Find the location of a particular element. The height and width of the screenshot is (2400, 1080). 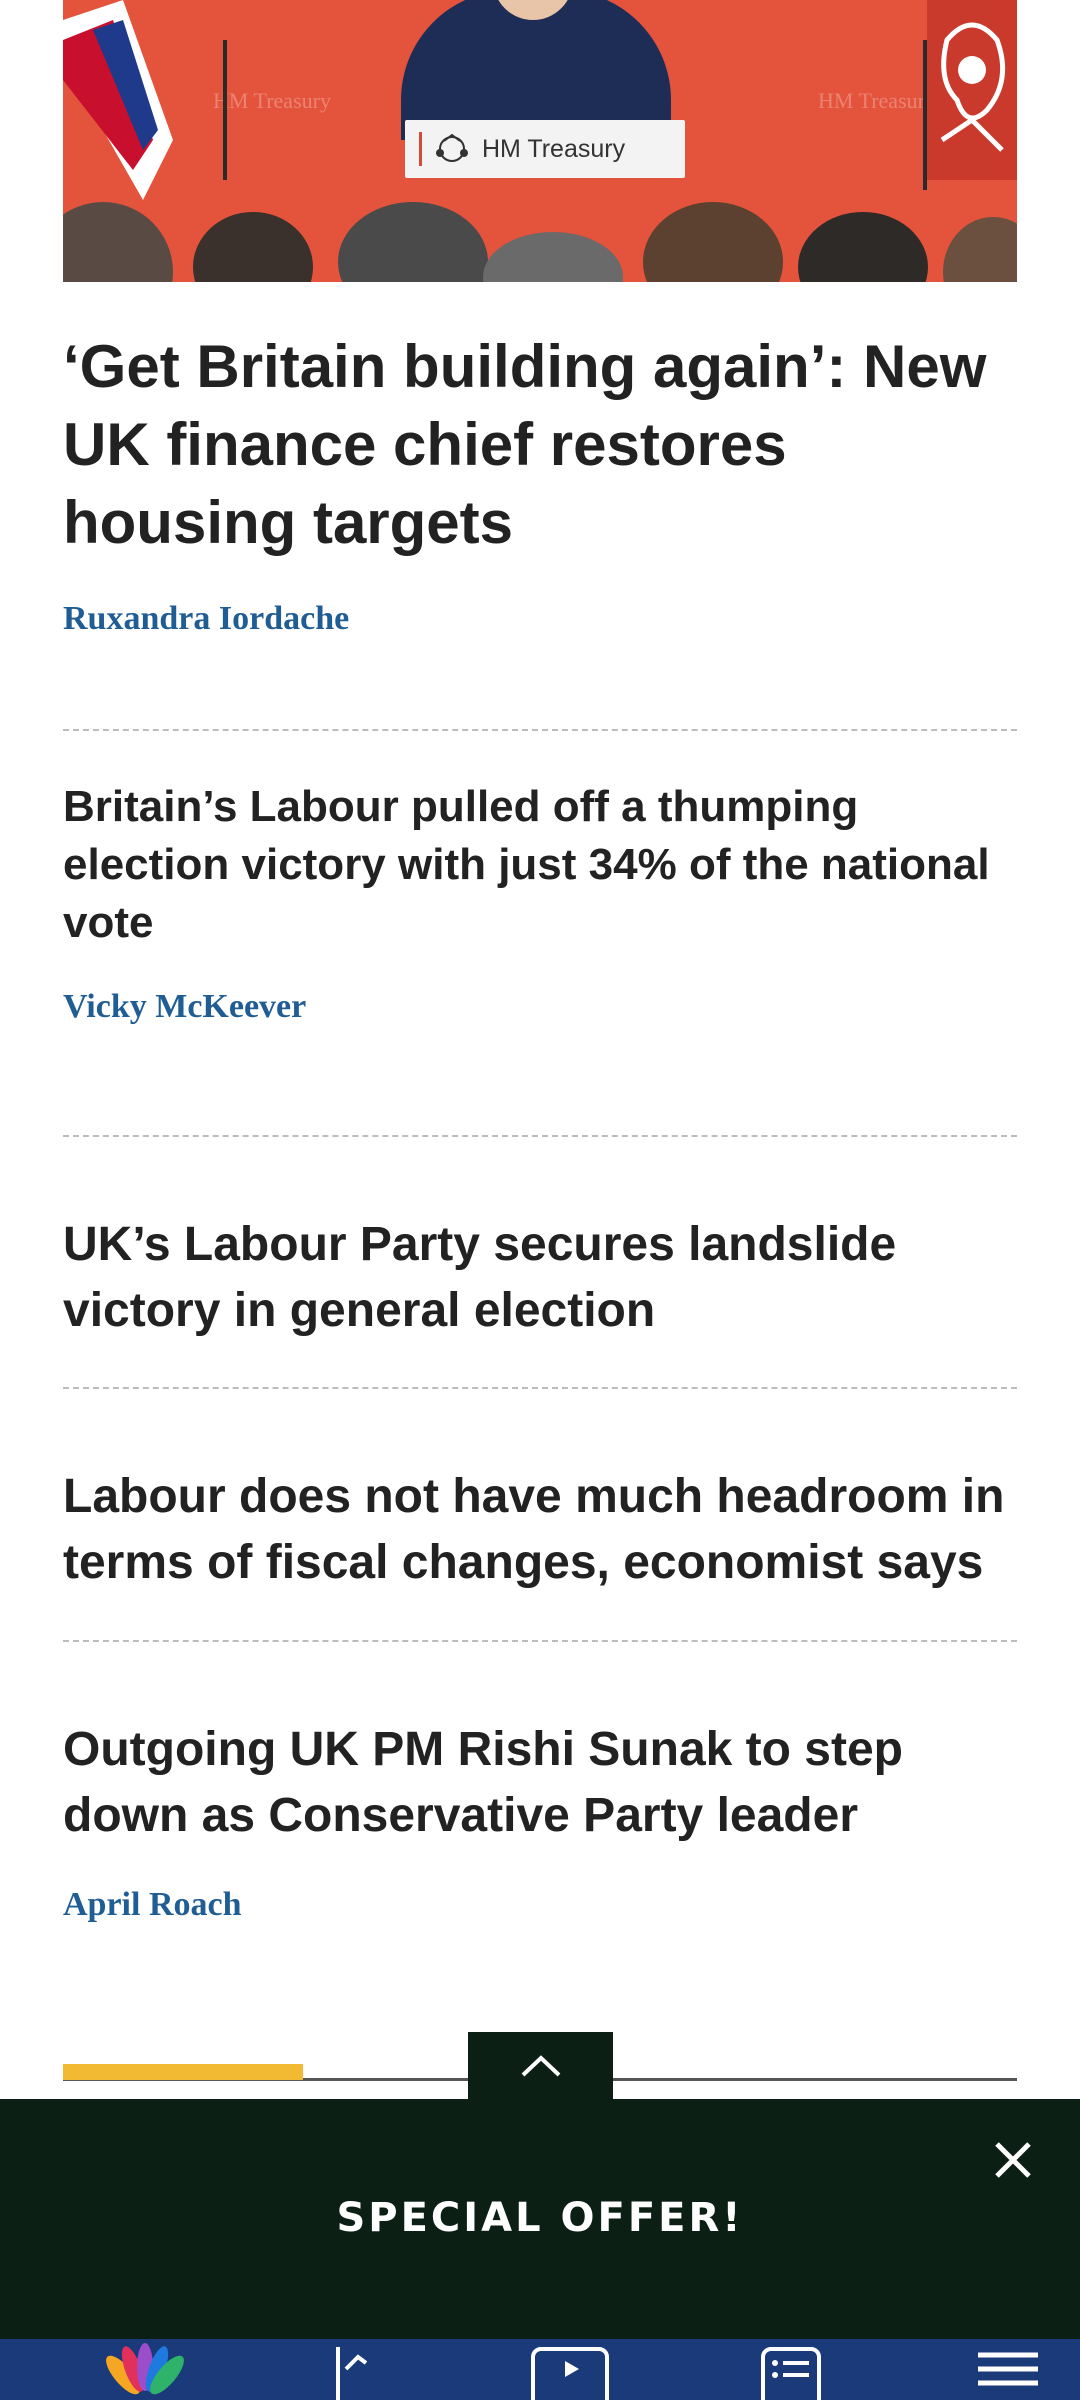

chevron-up-icon is located at coordinates (540, 2066).